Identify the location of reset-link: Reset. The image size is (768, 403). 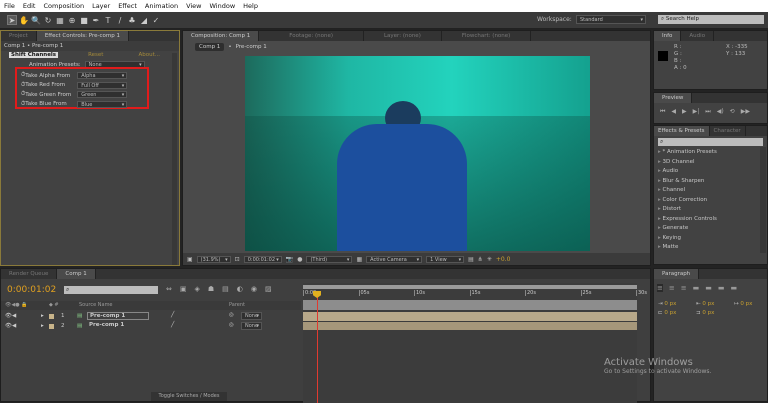
(95, 55).